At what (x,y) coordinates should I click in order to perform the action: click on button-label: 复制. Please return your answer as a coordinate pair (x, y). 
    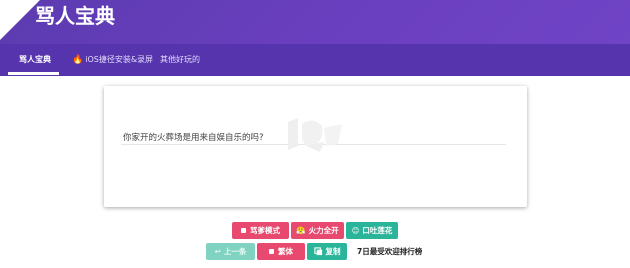
    Looking at the image, I should click on (333, 251).